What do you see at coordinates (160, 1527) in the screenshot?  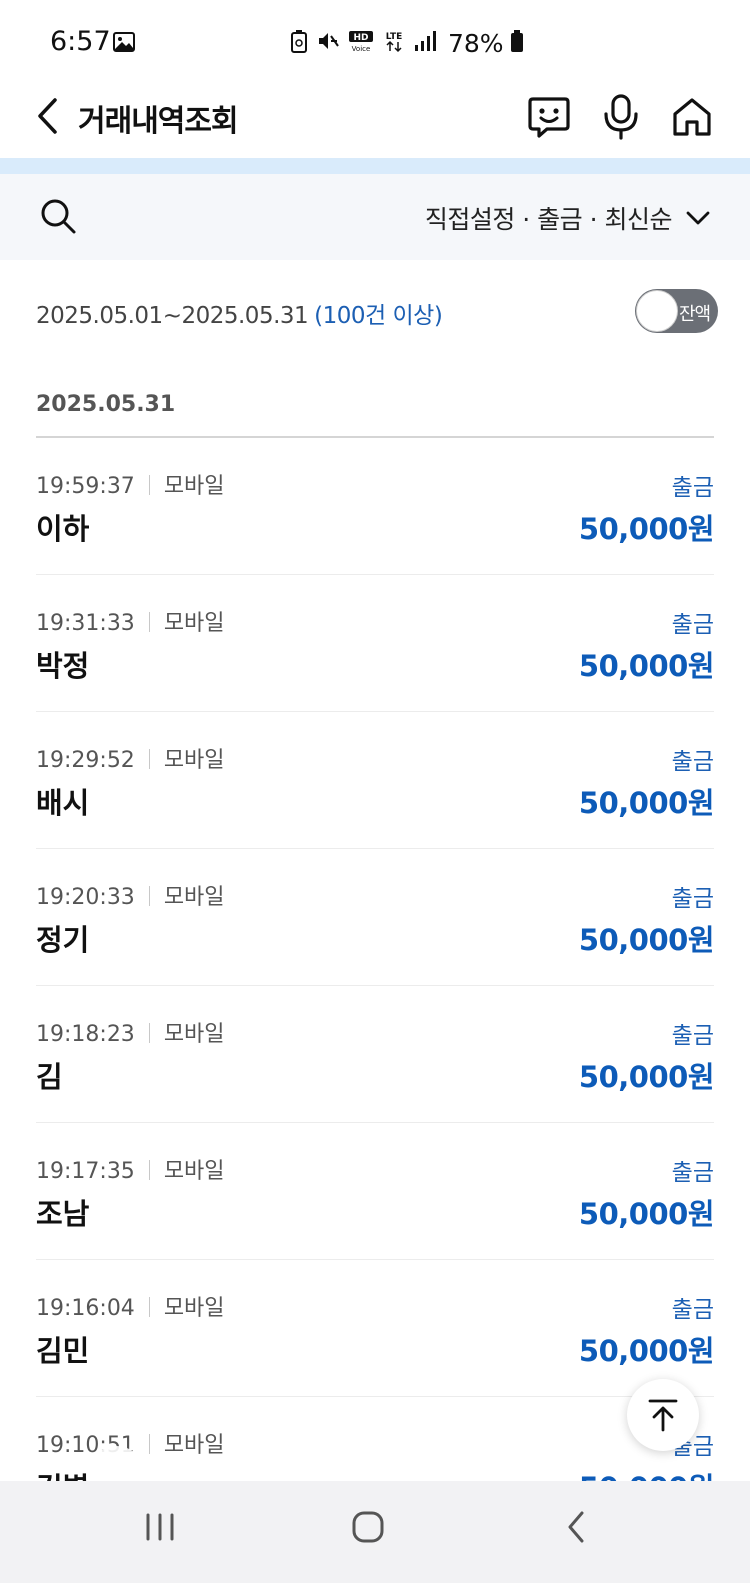 I see `recents-button` at bounding box center [160, 1527].